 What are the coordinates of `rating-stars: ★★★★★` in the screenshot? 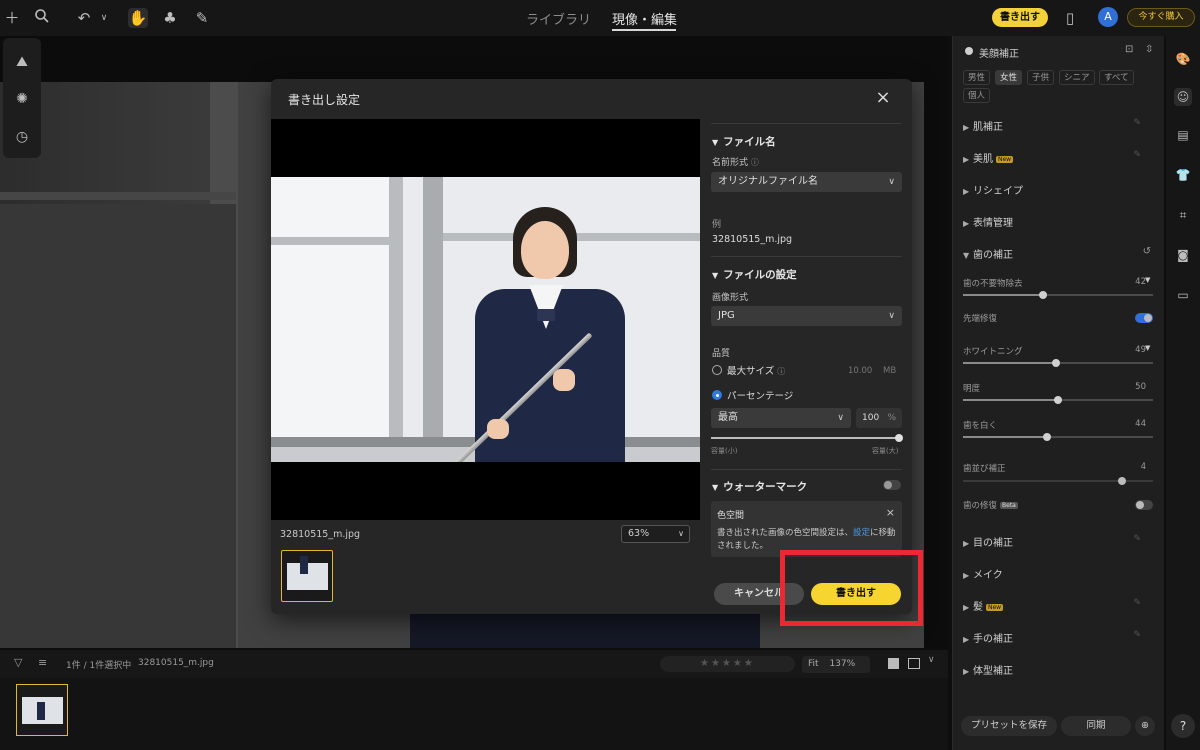 It's located at (727, 664).